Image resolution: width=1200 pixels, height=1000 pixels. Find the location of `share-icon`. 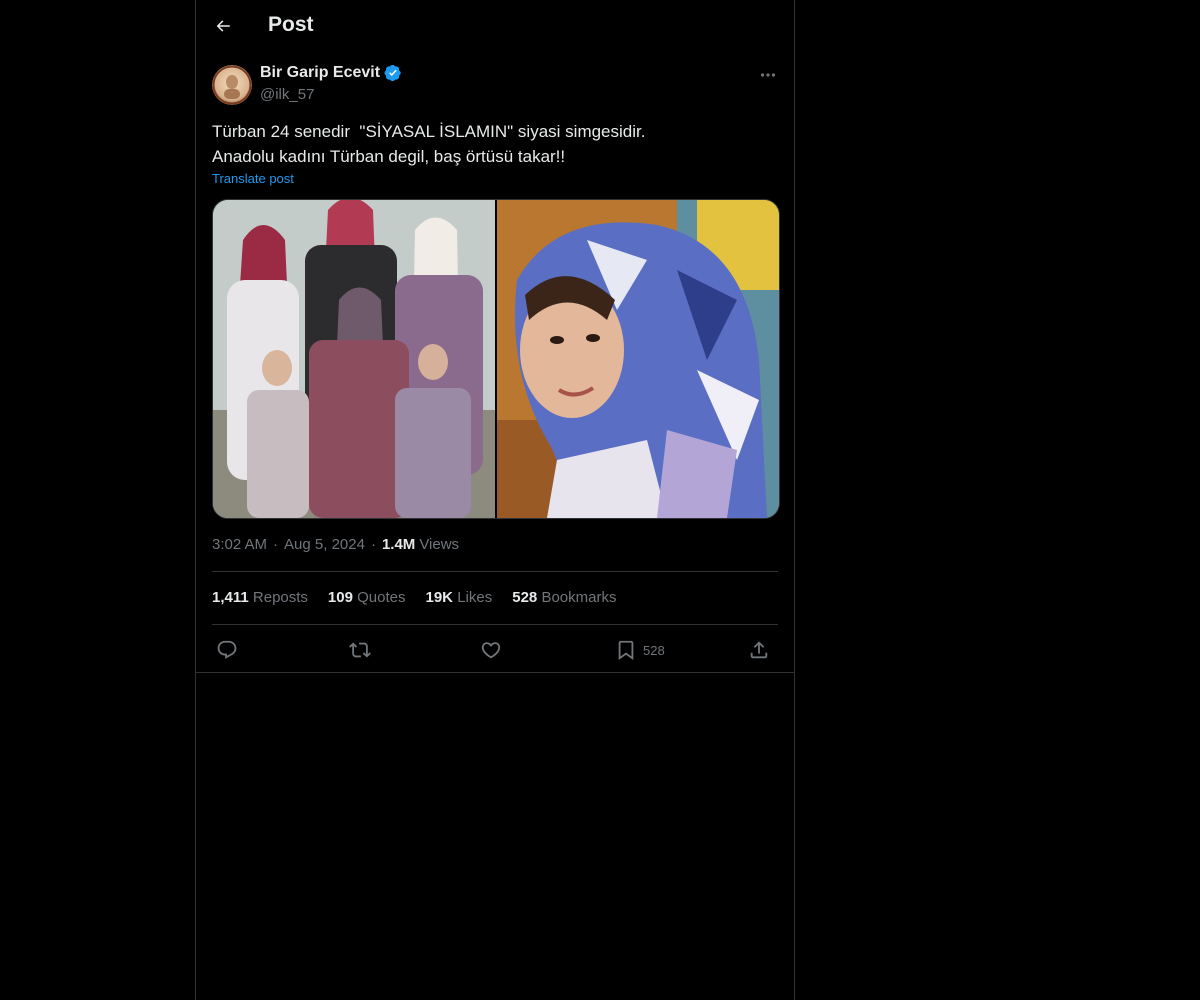

share-icon is located at coordinates (759, 650).